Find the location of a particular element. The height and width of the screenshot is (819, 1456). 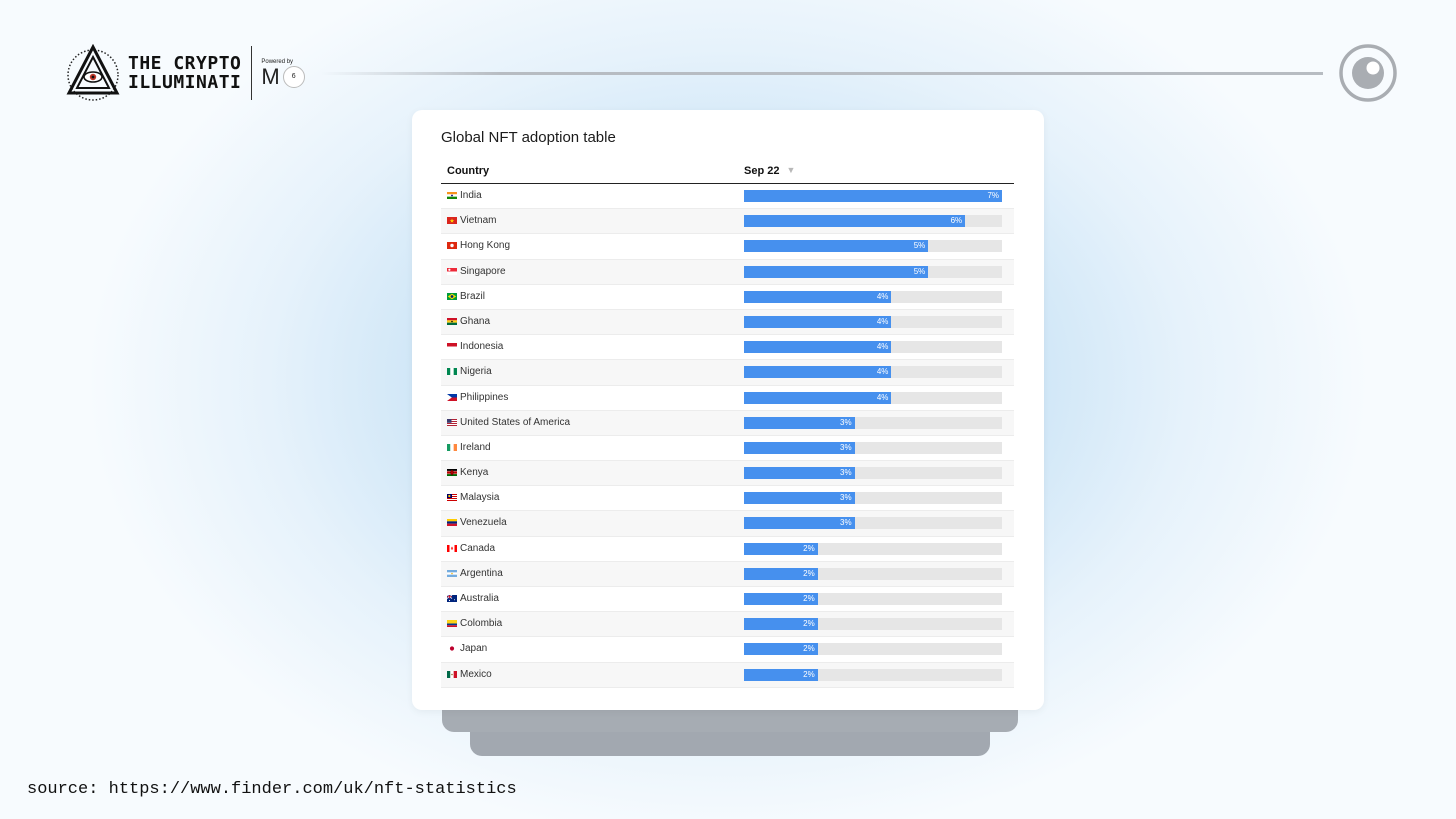

argentina-flag-icon is located at coordinates (452, 573).